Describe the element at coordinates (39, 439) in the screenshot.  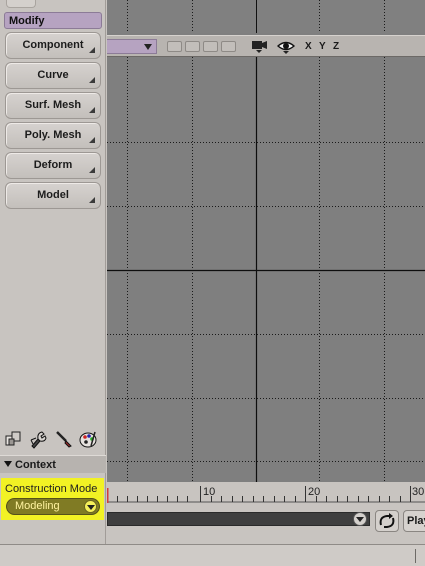
I see `wrench-icon` at that location.